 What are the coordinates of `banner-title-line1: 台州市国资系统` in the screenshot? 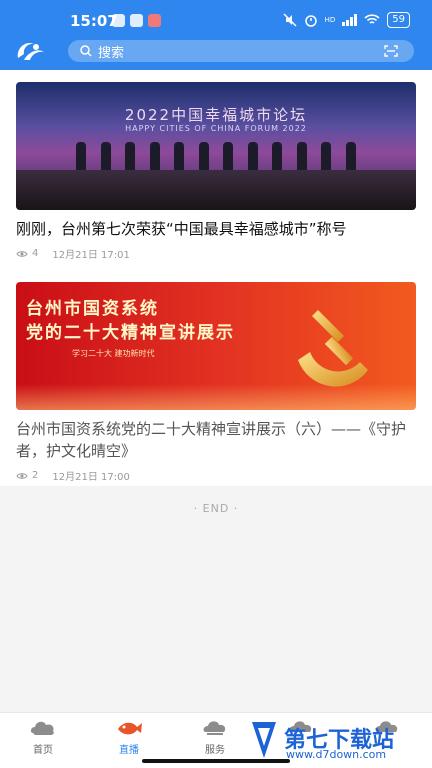 It's located at (92, 309).